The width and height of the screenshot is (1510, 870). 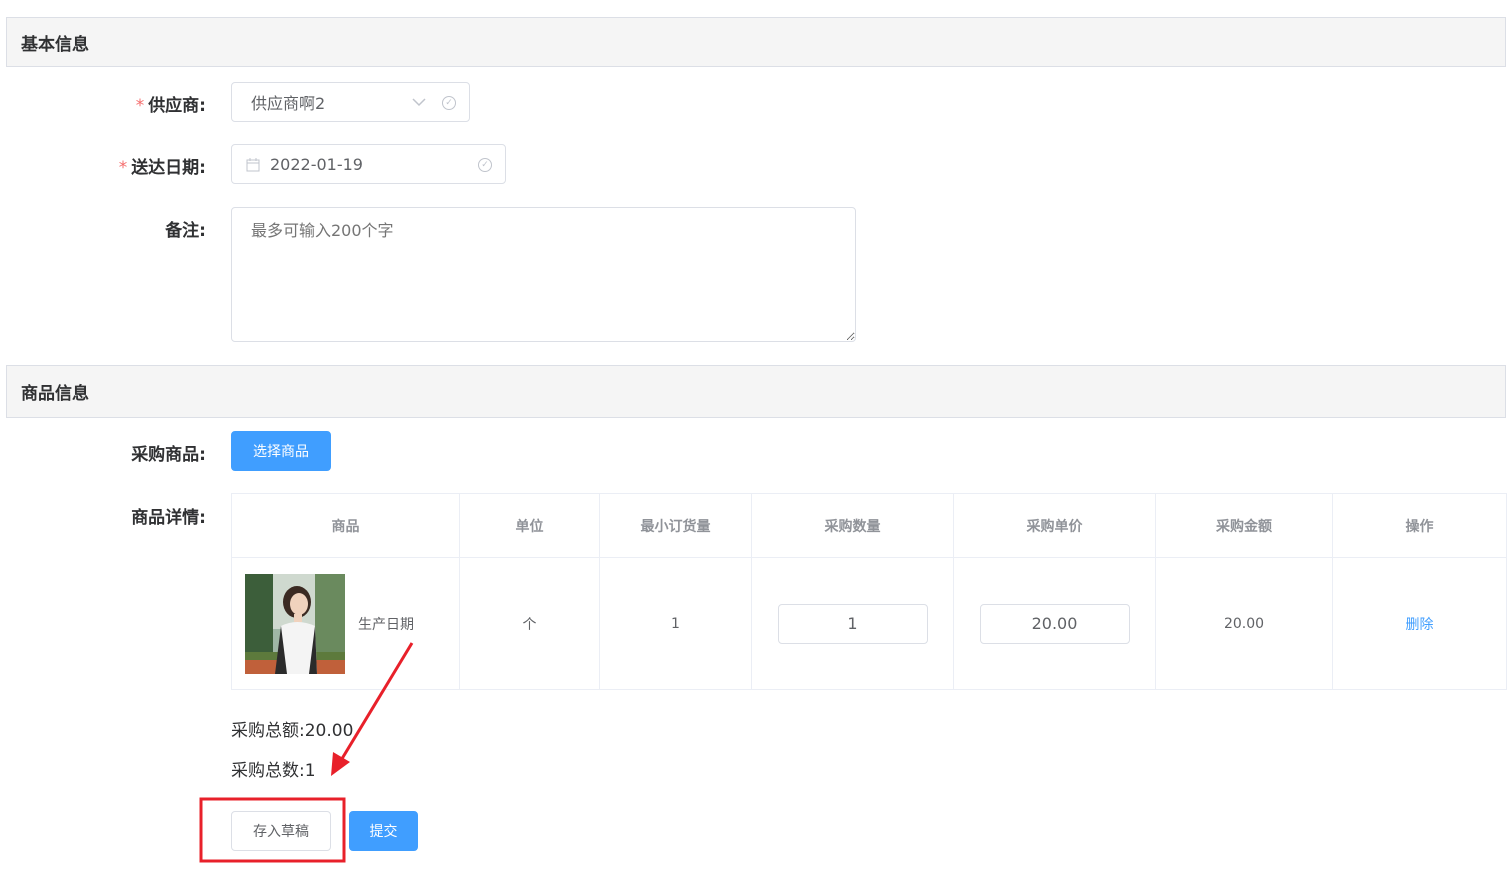 What do you see at coordinates (316, 164) in the screenshot?
I see `delivery-date-value: 2022-01-19` at bounding box center [316, 164].